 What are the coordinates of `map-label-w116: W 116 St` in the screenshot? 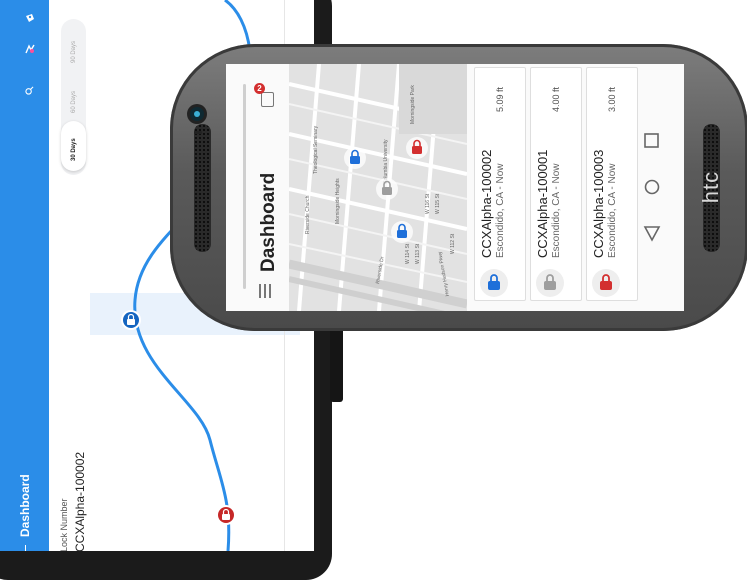 It's located at (428, 203).